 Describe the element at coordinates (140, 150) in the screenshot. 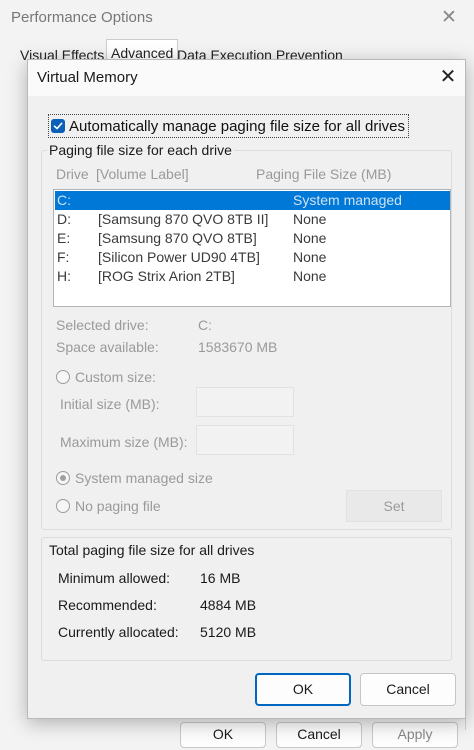

I see `paging-group-title: Paging file size for each drive` at that location.